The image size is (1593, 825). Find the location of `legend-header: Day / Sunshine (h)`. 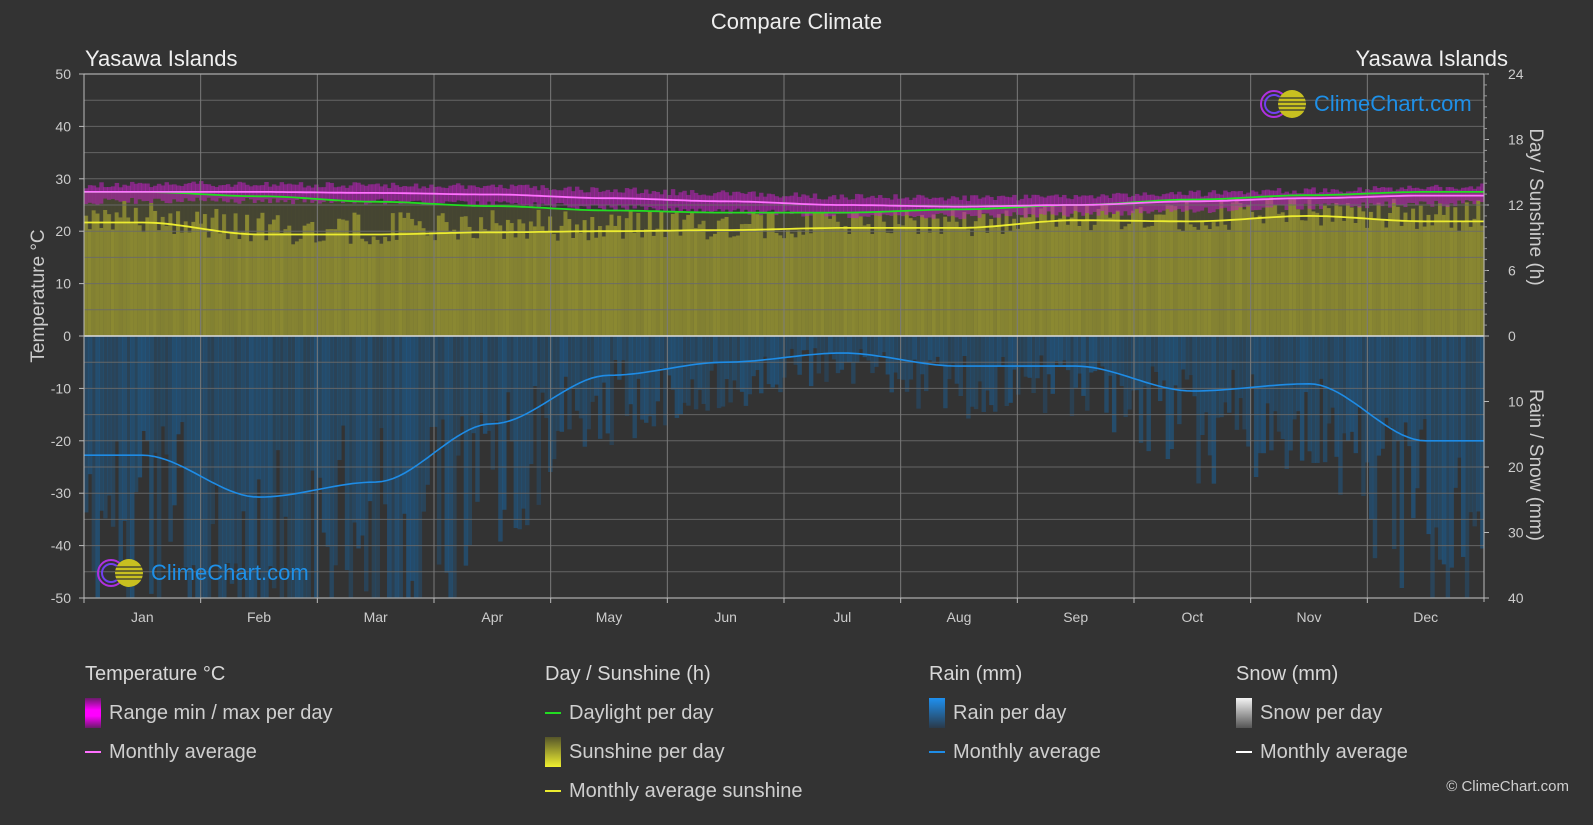

legend-header: Day / Sunshine (h) is located at coordinates (628, 674).